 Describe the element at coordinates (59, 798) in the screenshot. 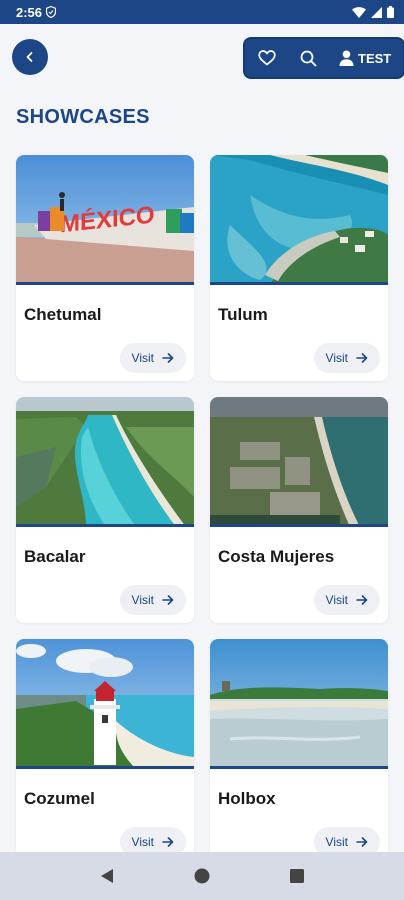

I see `showcase-name: Cozumel` at that location.